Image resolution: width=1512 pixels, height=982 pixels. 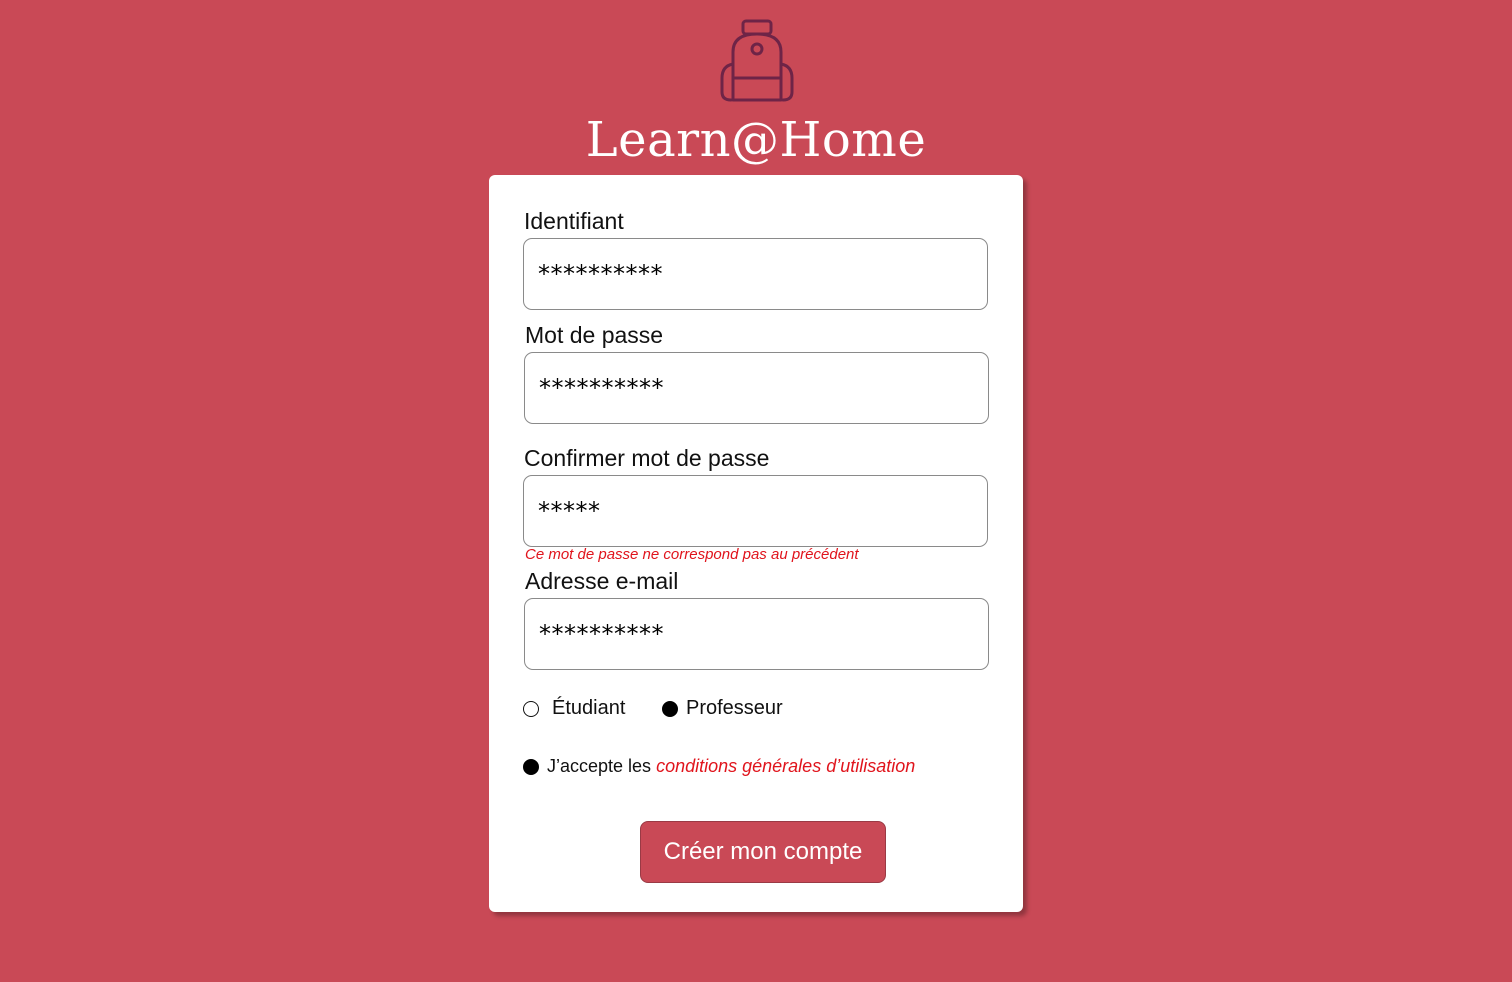 What do you see at coordinates (785, 766) in the screenshot?
I see `terms-link: conditions générales d’utilisation` at bounding box center [785, 766].